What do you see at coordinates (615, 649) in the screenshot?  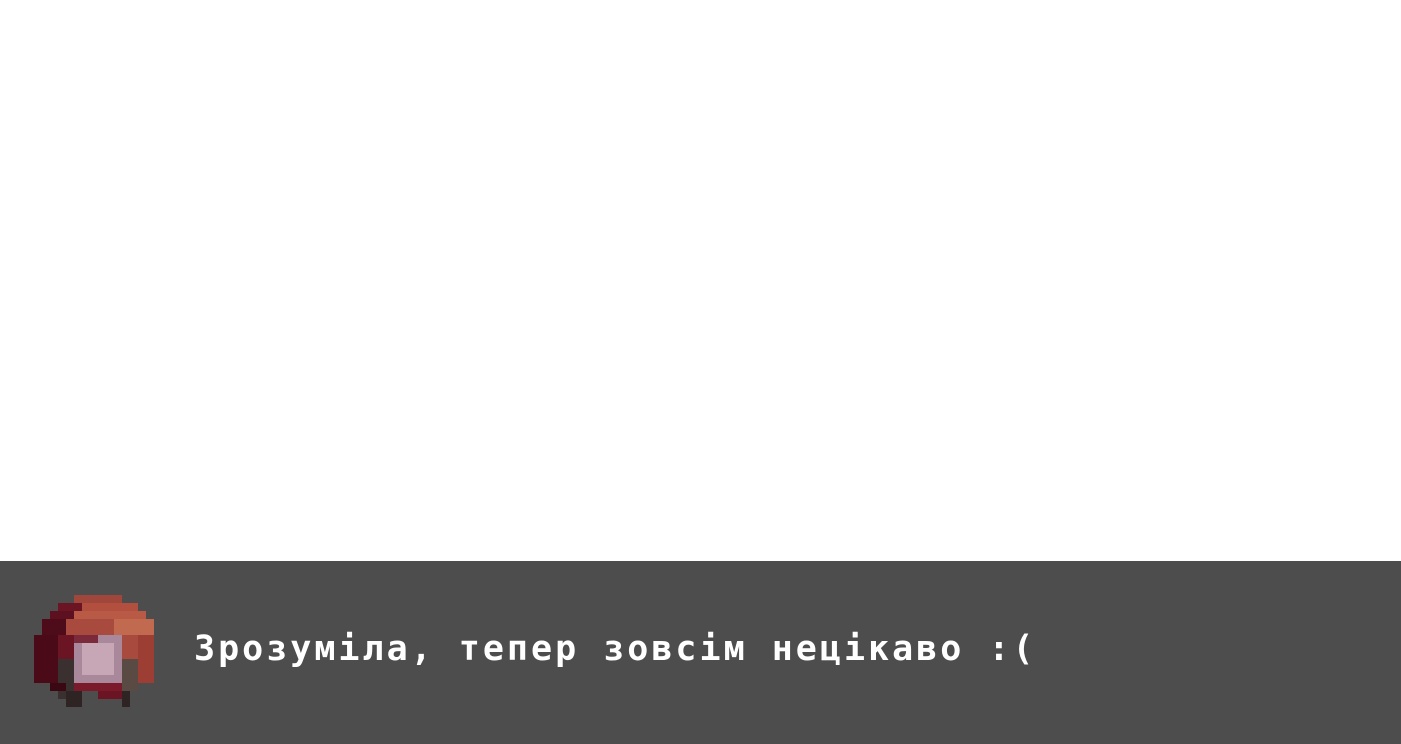 I see `dialog-text: Зрозуміла, тепер зовсім нецікаво :(` at bounding box center [615, 649].